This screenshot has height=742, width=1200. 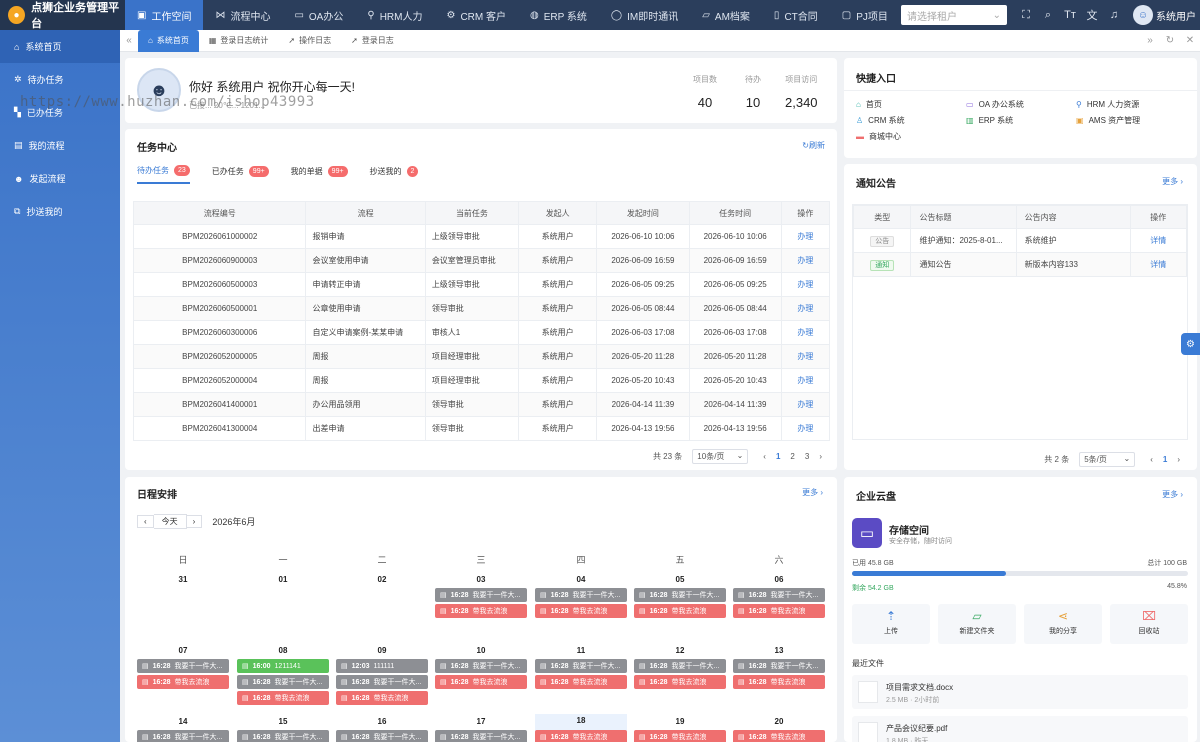 What do you see at coordinates (394, 15) in the screenshot?
I see `top-nav-item-3: ⚲ HRM人力` at bounding box center [394, 15].